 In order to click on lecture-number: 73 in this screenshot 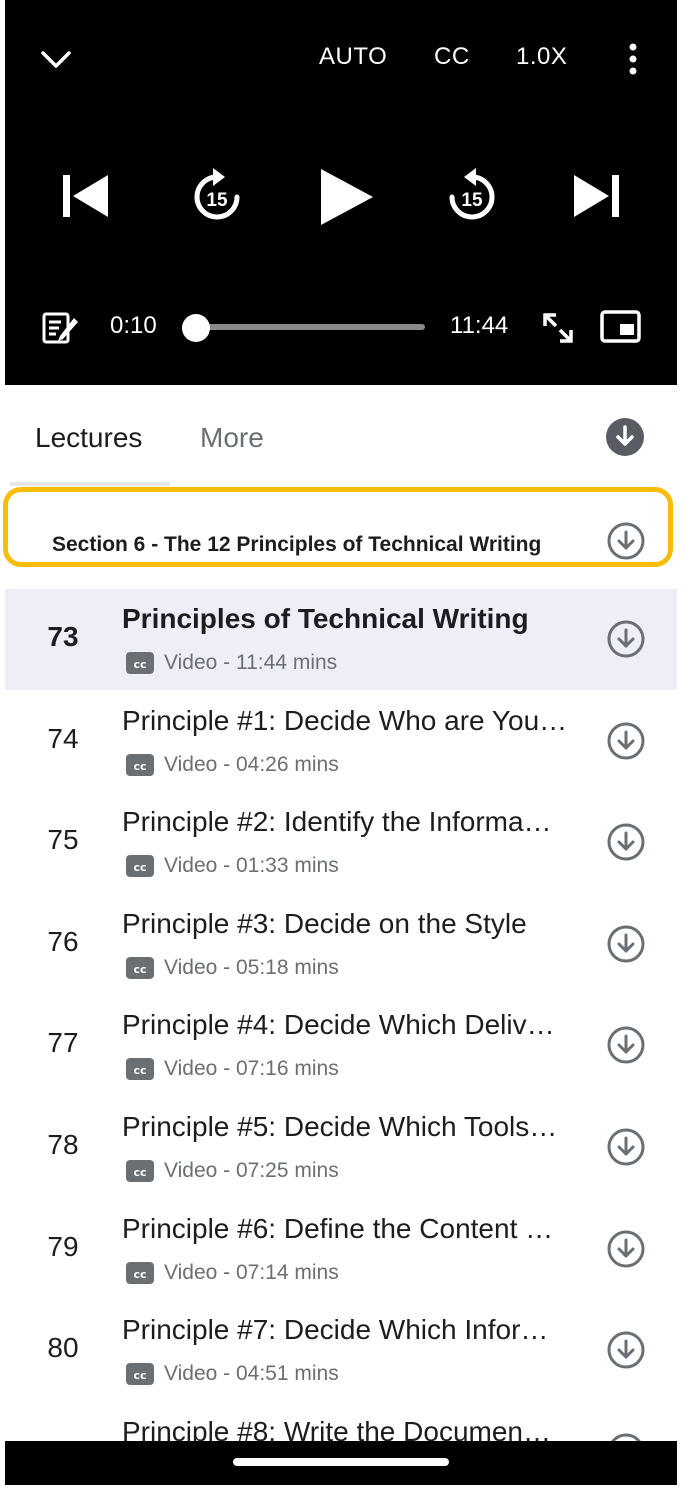, I will do `click(63, 636)`.